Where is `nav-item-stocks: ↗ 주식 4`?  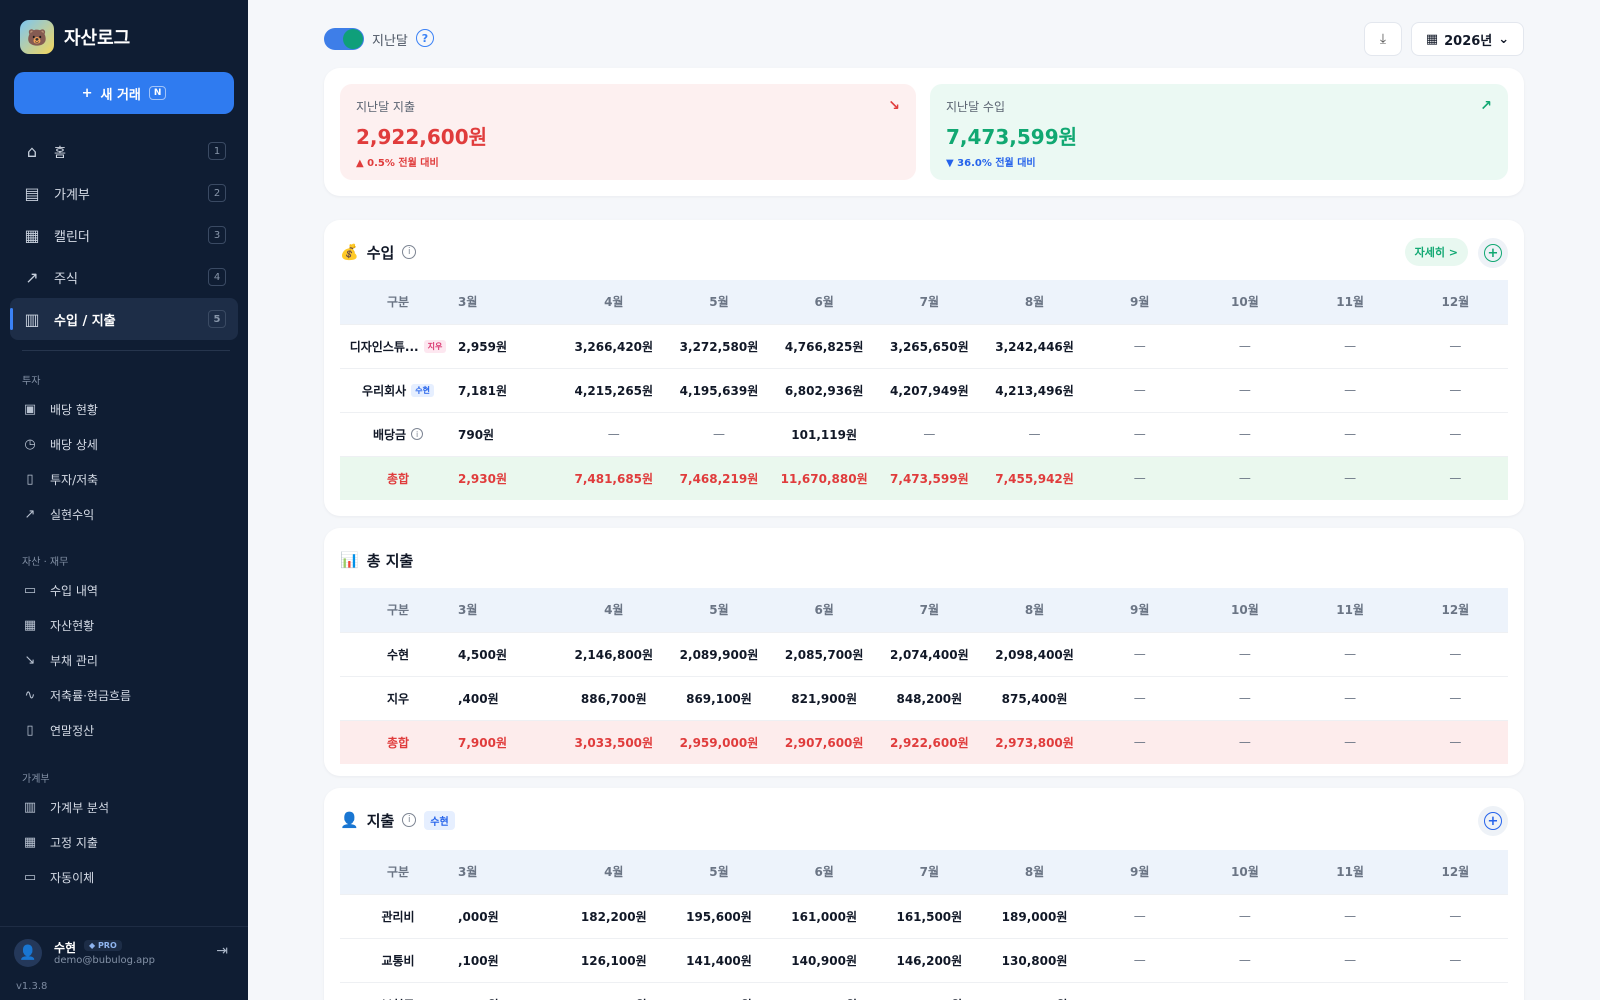 nav-item-stocks: ↗ 주식 4 is located at coordinates (124, 277).